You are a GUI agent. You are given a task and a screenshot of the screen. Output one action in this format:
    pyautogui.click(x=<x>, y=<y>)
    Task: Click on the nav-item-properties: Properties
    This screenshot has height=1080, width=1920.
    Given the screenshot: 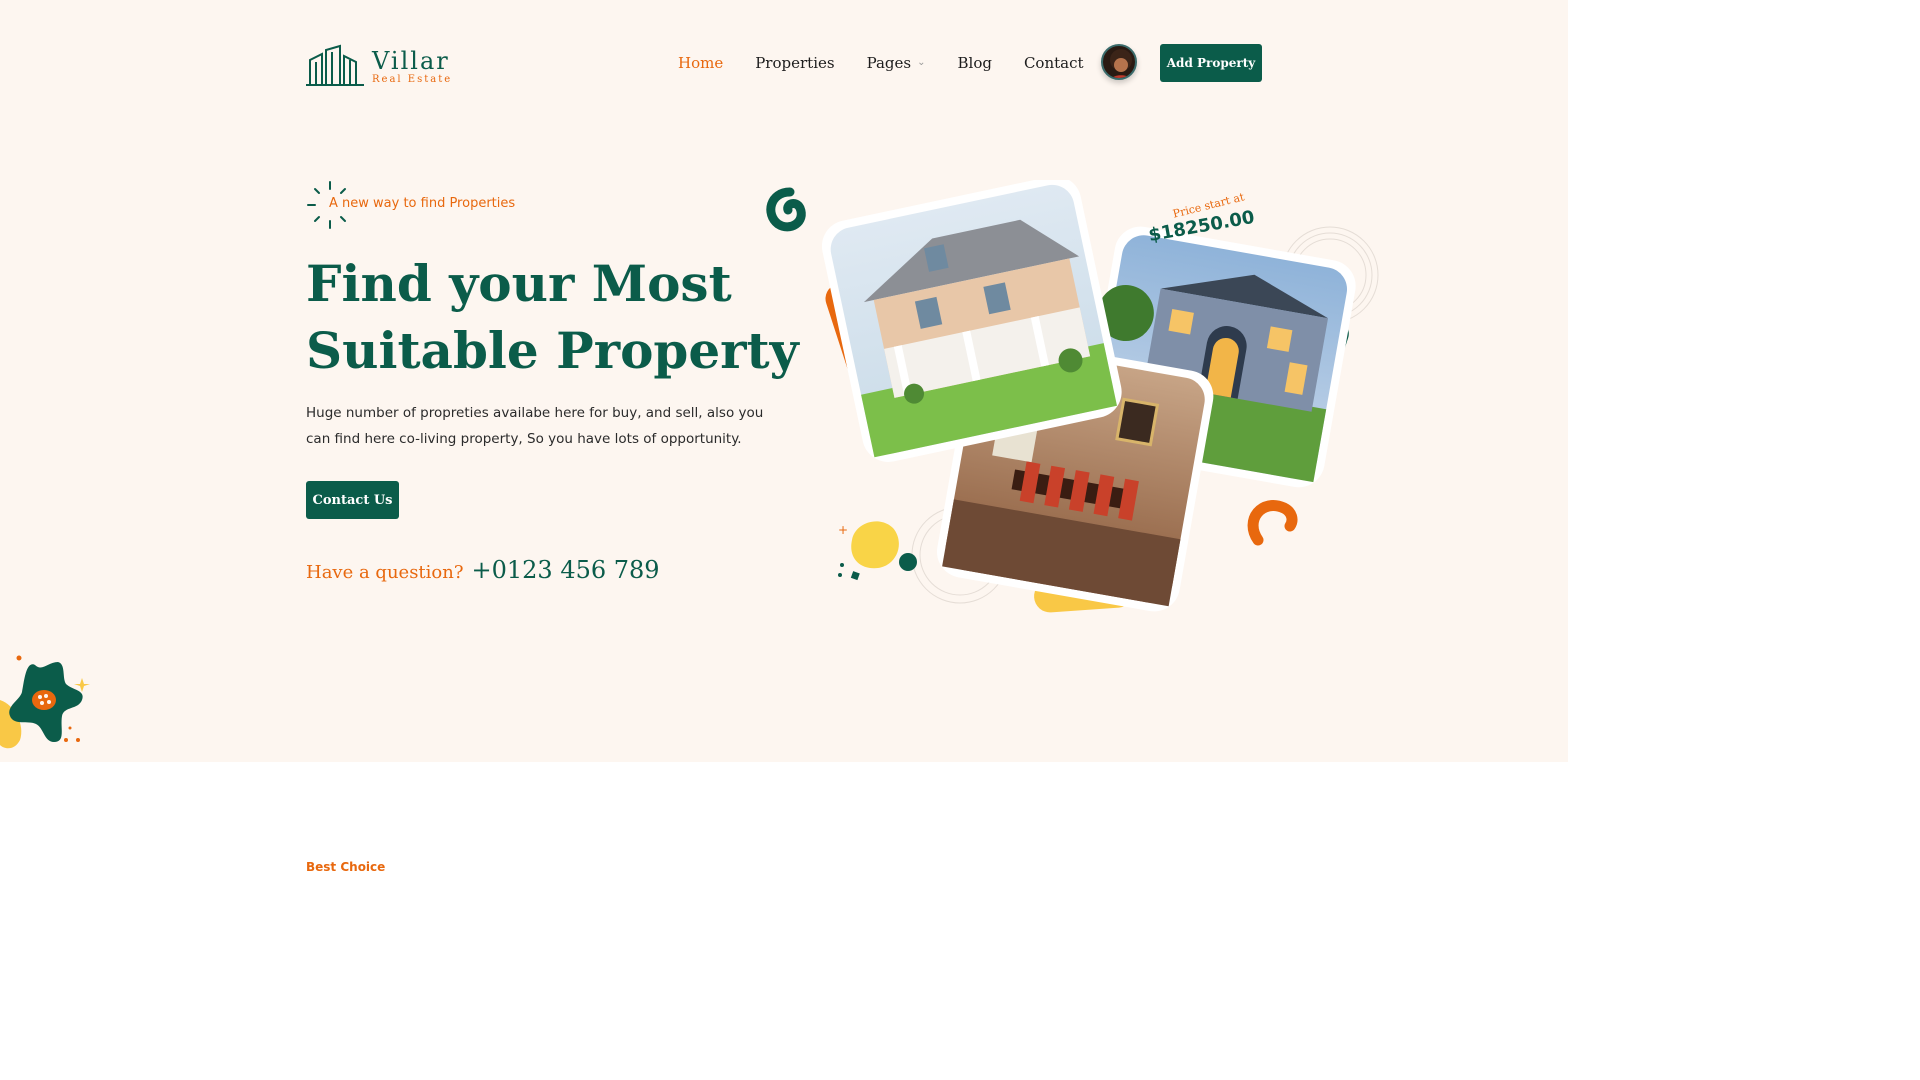 What is the action you would take?
    pyautogui.click(x=794, y=63)
    